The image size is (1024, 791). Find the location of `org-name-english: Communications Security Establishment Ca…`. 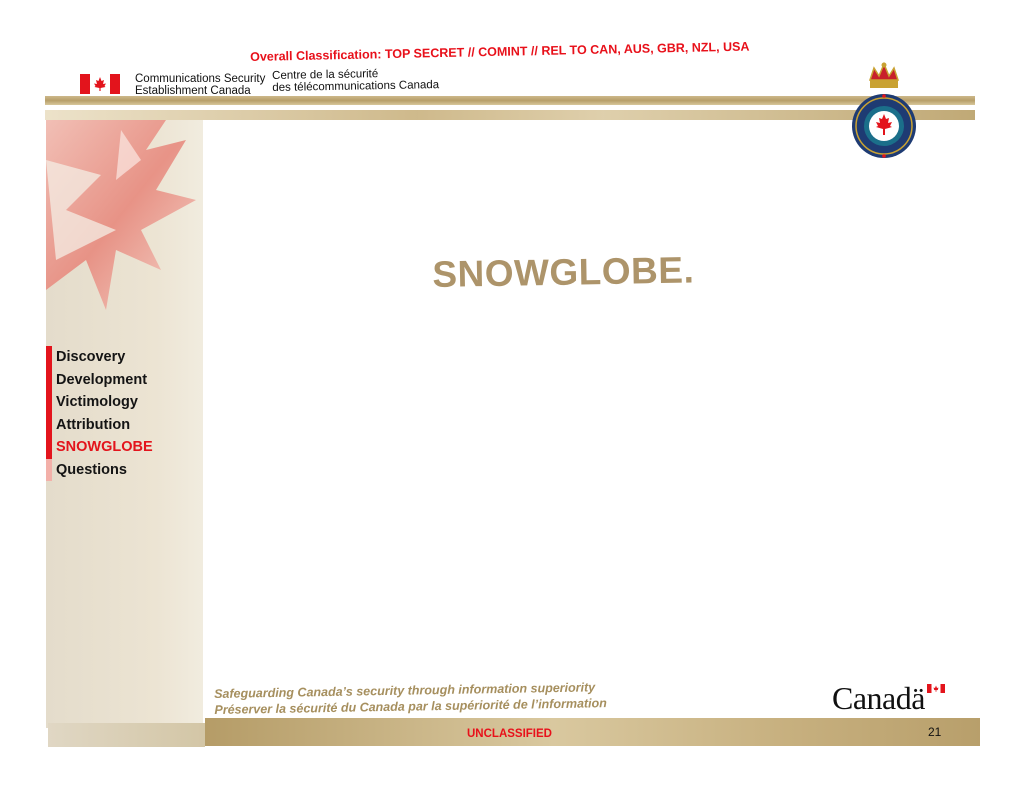

org-name-english: Communications Security Establishment Ca… is located at coordinates (200, 85).